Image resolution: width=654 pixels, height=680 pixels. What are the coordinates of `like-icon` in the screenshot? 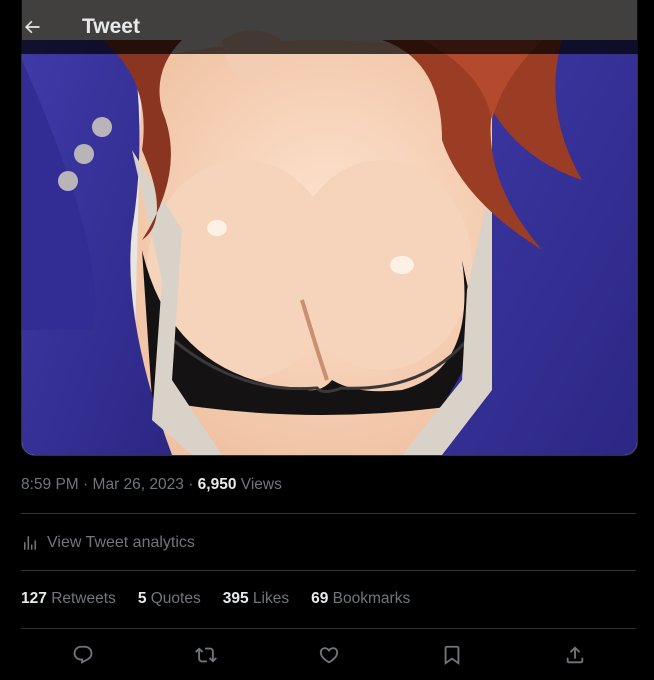 It's located at (328, 655).